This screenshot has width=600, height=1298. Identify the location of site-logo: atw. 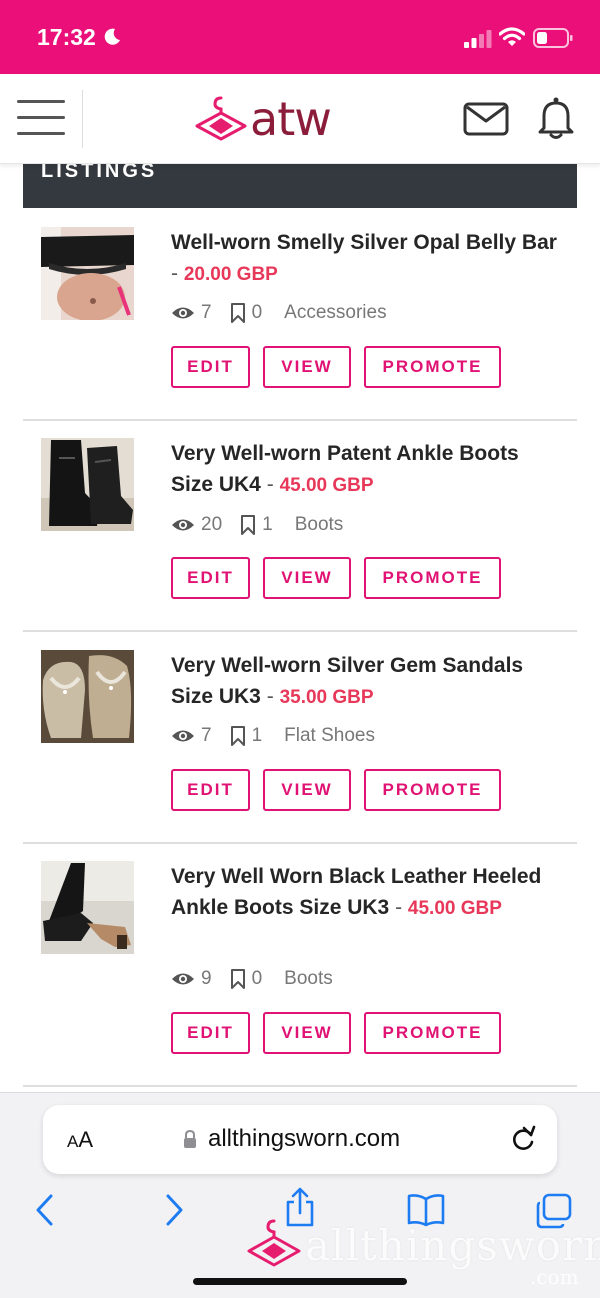
(280, 120).